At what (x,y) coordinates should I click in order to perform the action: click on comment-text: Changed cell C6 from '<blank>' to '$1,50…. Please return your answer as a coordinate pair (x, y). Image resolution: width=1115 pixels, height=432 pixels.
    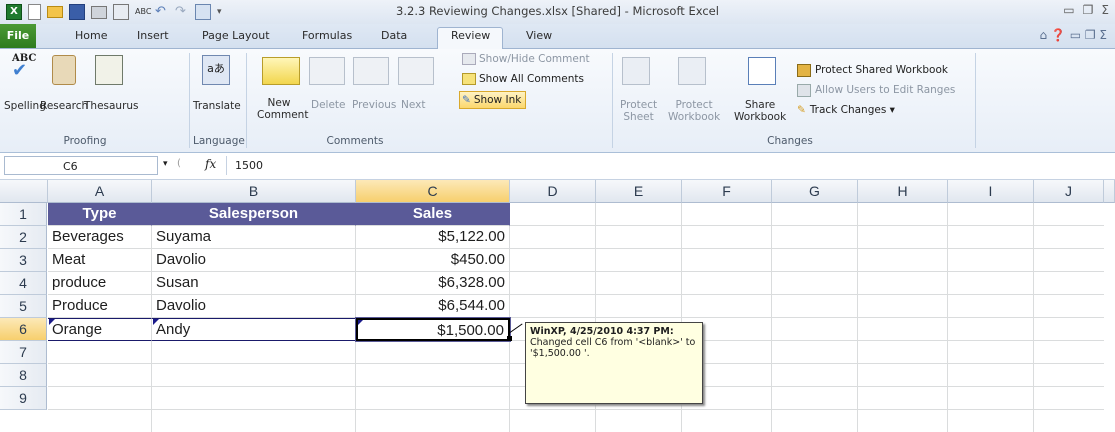
    Looking at the image, I should click on (613, 348).